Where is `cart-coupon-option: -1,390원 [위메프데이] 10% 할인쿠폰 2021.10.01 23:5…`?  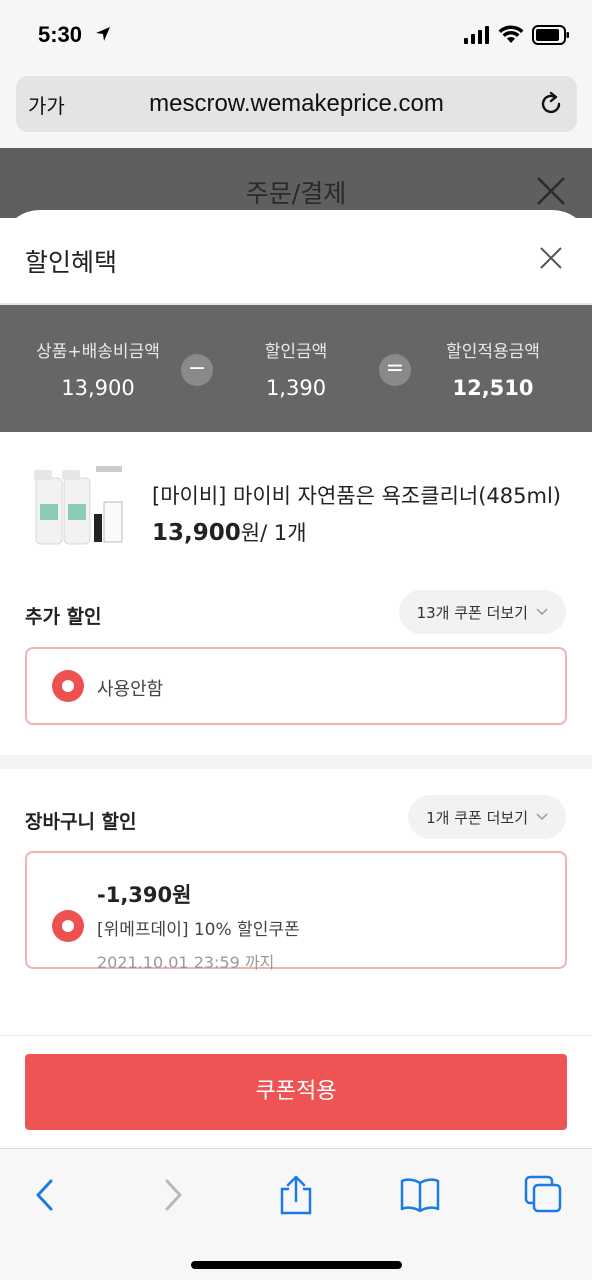 cart-coupon-option: -1,390원 [위메프데이] 10% 할인쿠폰 2021.10.01 23:5… is located at coordinates (296, 911).